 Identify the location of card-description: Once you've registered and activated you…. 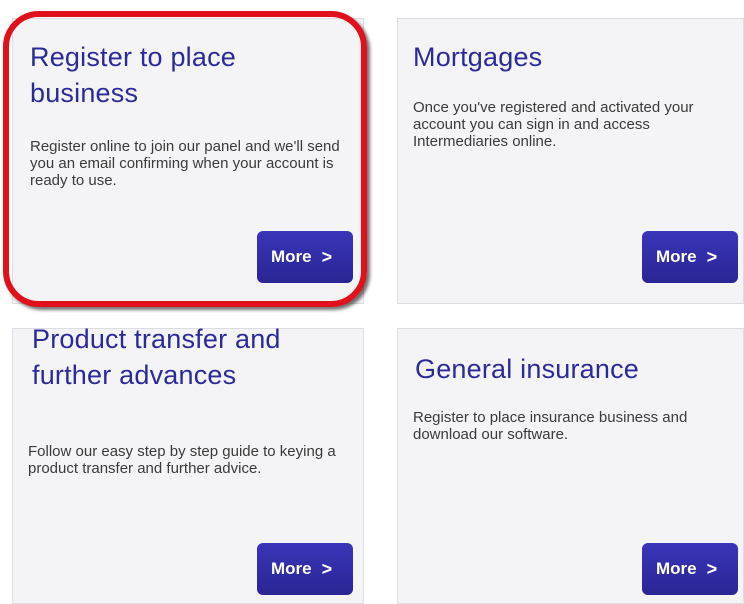
(553, 124).